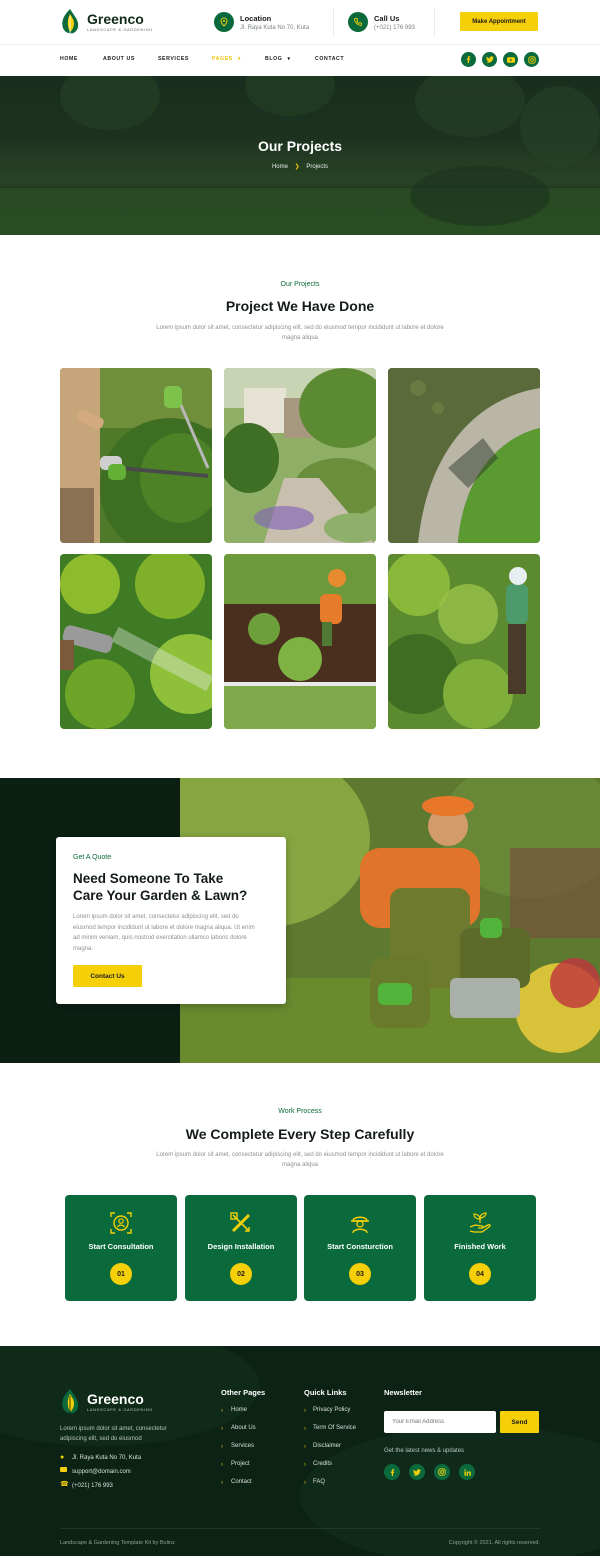  I want to click on phone-icon, so click(358, 22).